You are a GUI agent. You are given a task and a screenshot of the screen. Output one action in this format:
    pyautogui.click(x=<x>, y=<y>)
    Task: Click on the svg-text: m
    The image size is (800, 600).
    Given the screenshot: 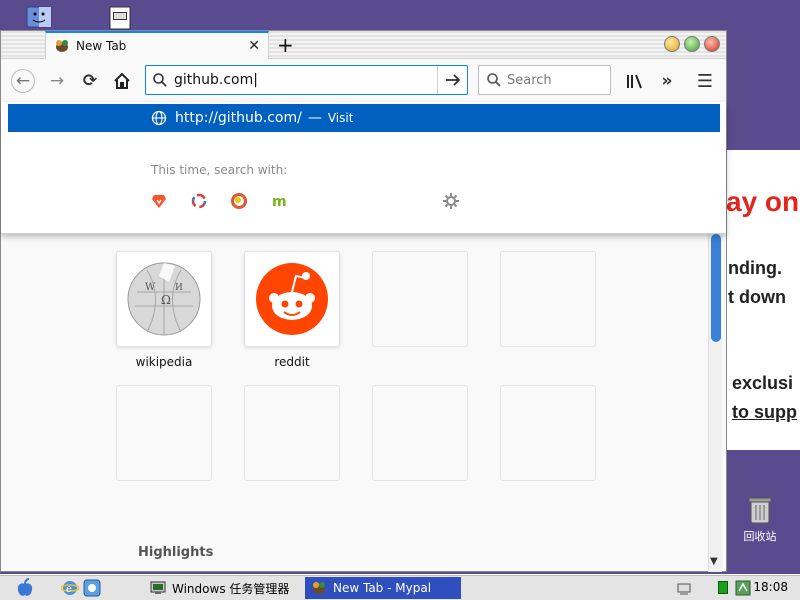 What is the action you would take?
    pyautogui.click(x=279, y=202)
    